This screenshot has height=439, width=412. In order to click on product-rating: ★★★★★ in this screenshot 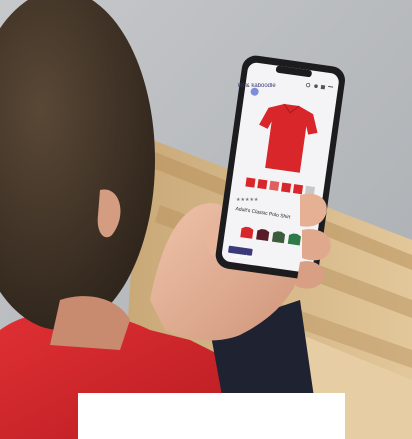, I will do `click(247, 200)`.